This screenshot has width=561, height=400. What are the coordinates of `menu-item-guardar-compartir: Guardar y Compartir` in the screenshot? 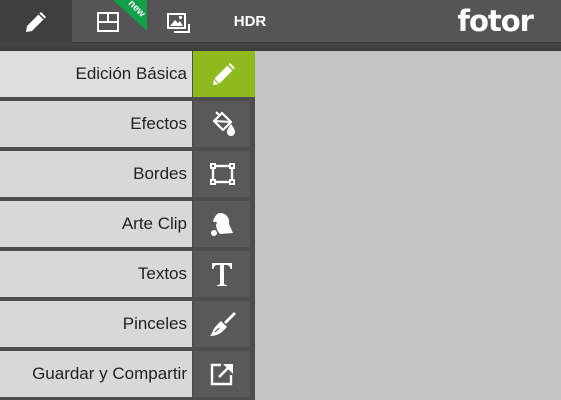 It's located at (125, 374).